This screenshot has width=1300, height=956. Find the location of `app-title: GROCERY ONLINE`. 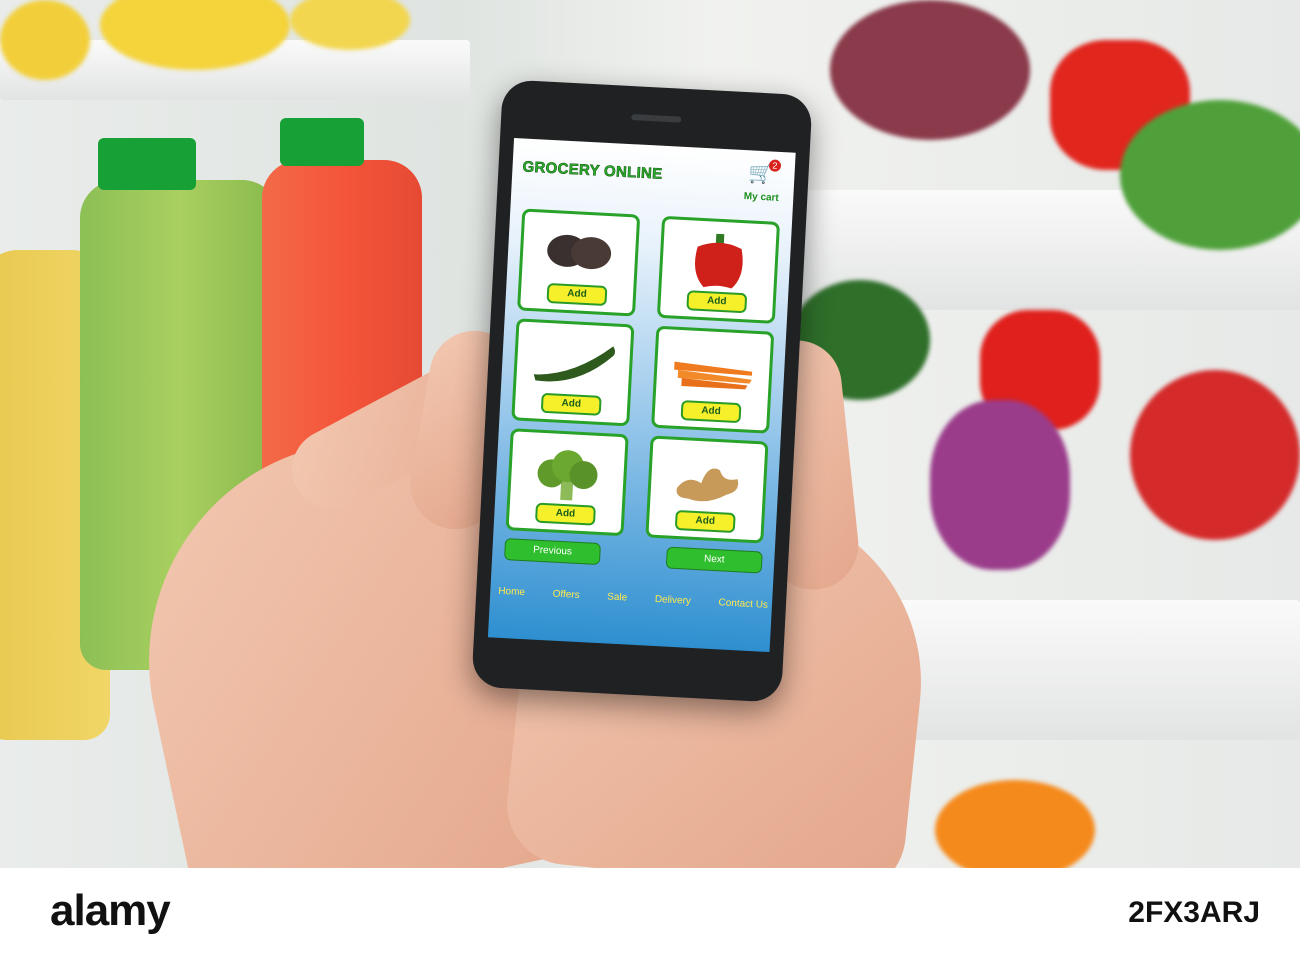

app-title: GROCERY ONLINE is located at coordinates (592, 170).